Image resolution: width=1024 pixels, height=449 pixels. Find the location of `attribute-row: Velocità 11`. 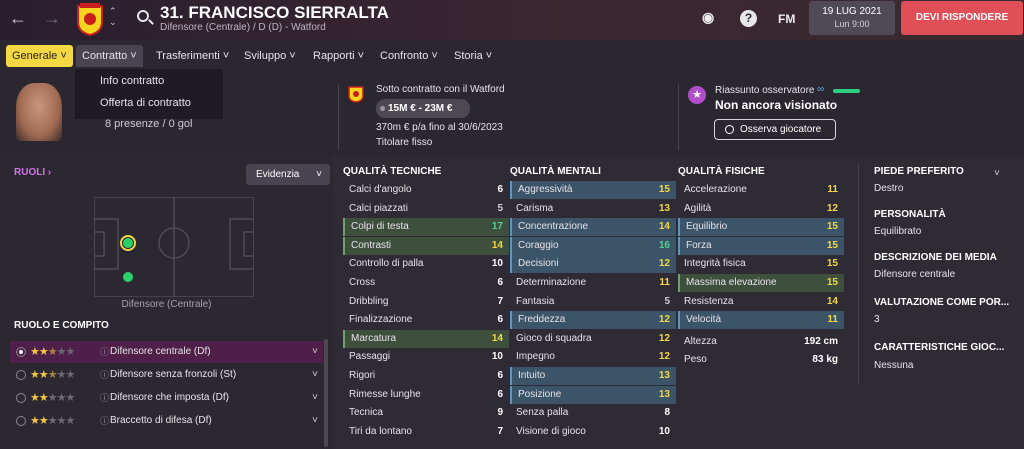

attribute-row: Velocità 11 is located at coordinates (761, 320).